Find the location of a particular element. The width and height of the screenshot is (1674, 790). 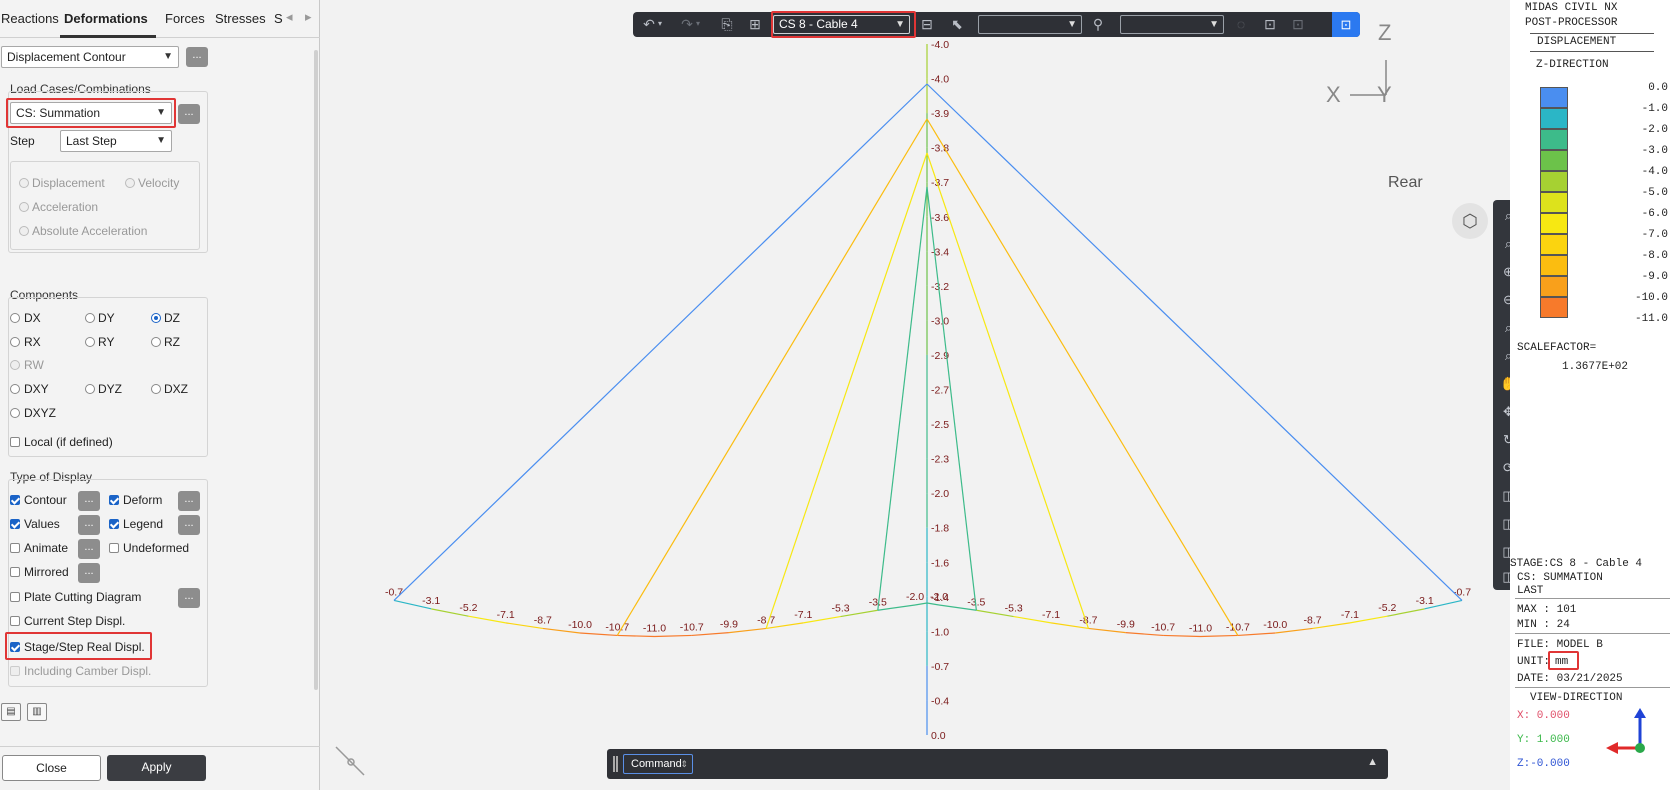

cable-right is located at coordinates (1082, 377).